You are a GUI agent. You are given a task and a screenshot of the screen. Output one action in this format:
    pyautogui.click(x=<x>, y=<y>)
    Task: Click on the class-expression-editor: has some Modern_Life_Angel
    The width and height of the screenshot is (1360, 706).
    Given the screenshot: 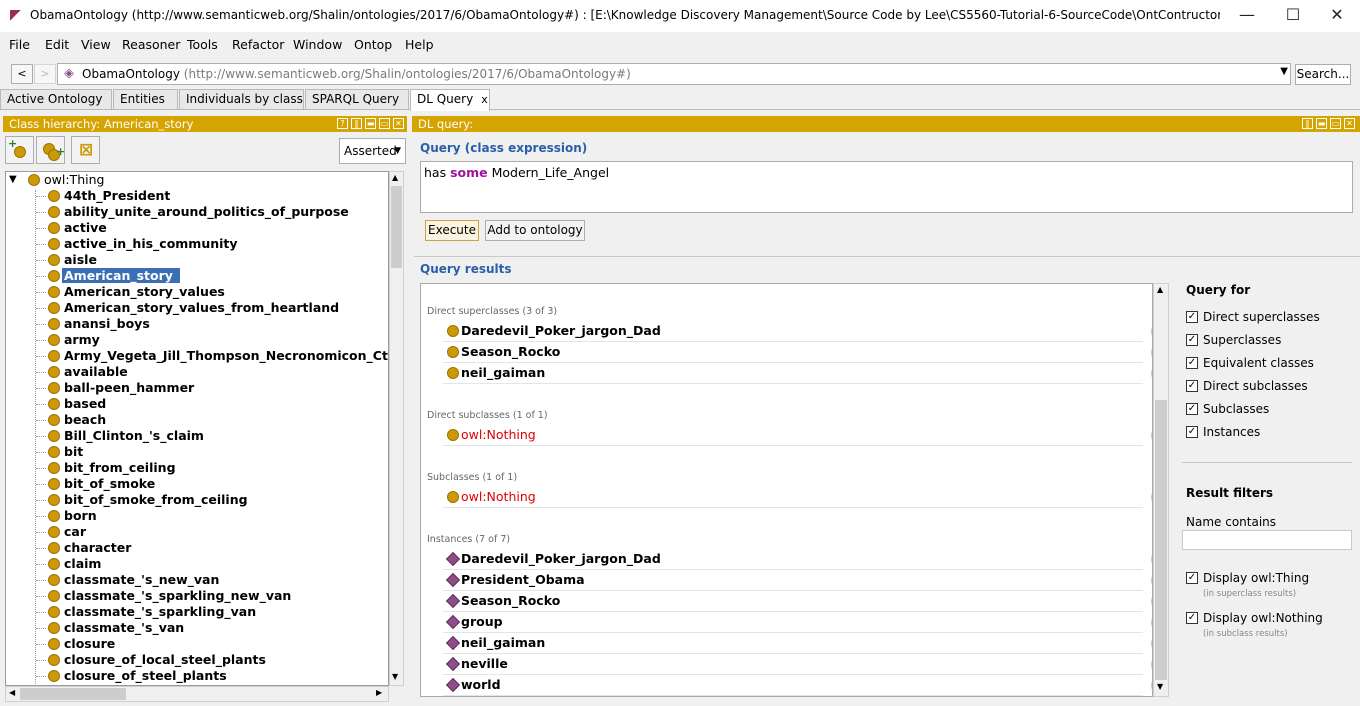 What is the action you would take?
    pyautogui.click(x=886, y=187)
    